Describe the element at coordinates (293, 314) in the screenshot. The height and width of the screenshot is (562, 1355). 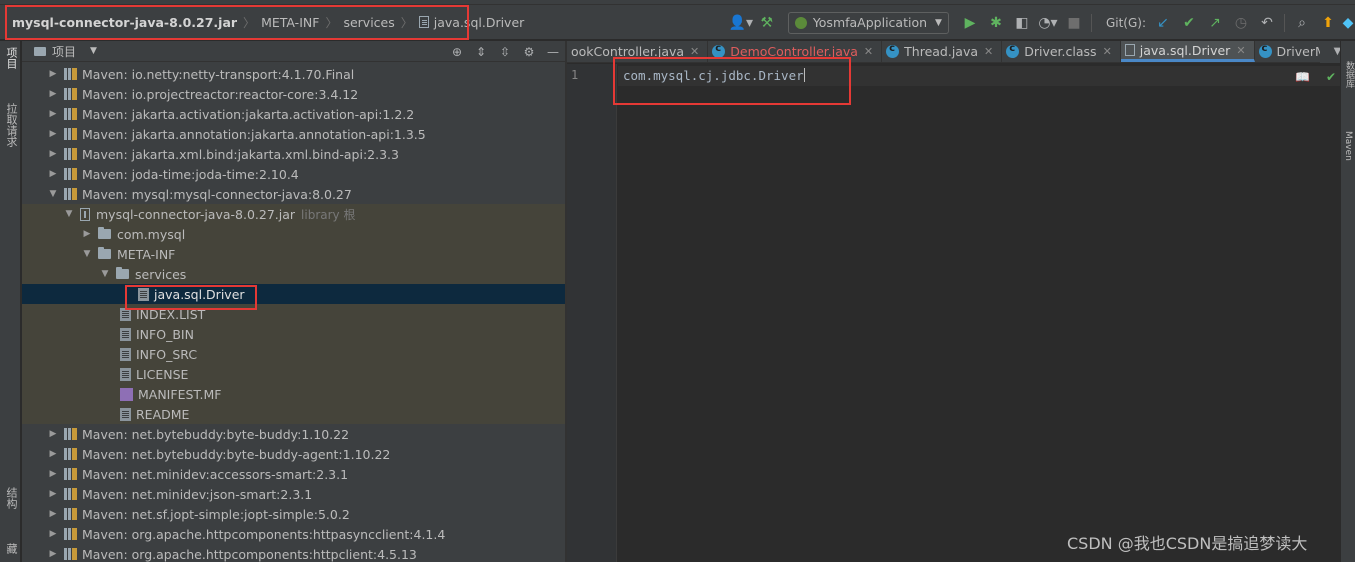
I see `tree-item: INDEX.LIST` at that location.